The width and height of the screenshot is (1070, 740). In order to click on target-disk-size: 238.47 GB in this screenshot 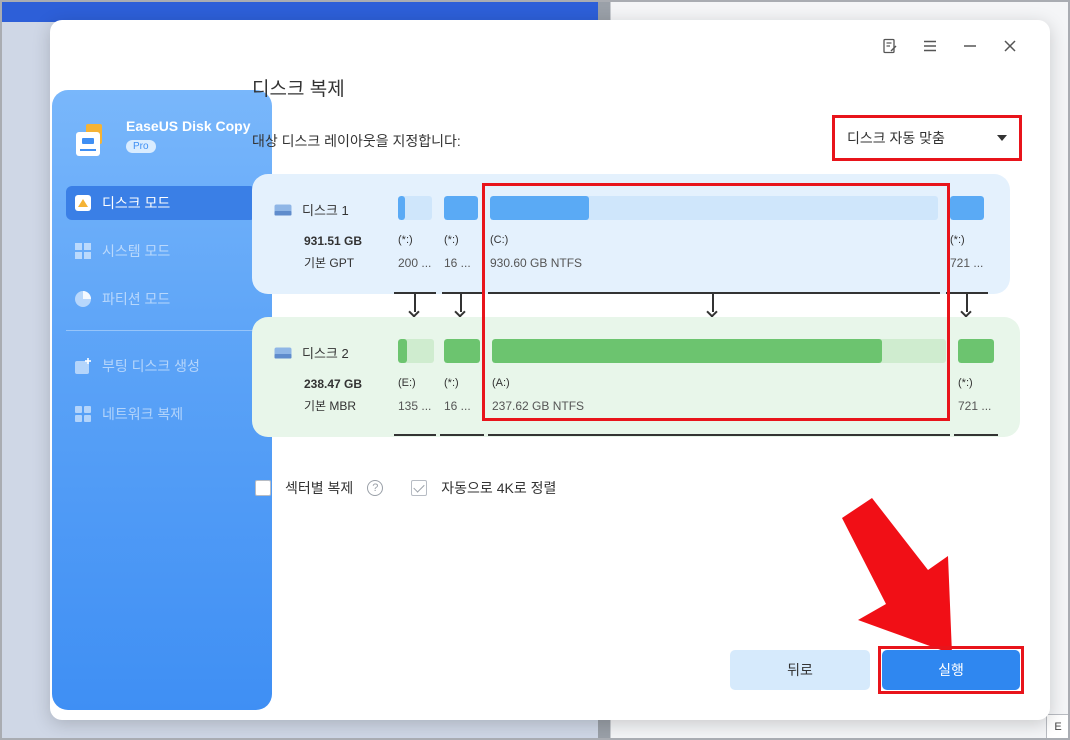, I will do `click(333, 384)`.